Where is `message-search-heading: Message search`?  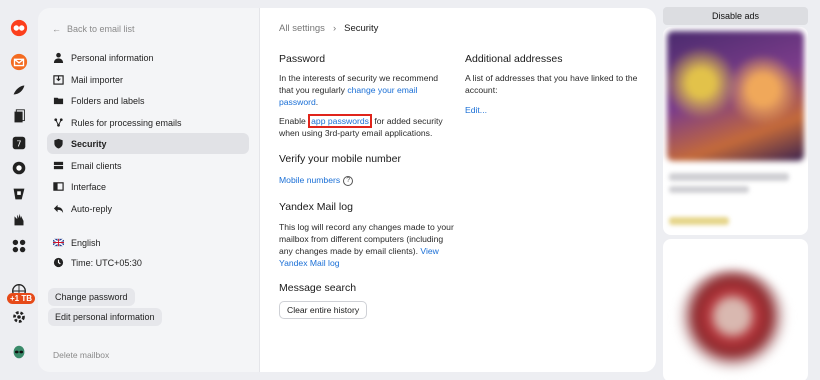 message-search-heading: Message search is located at coordinates (318, 288).